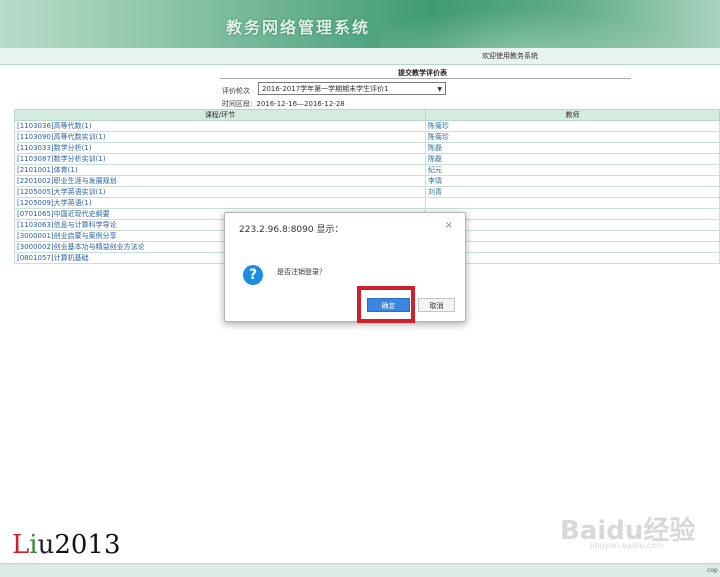  I want to click on table-row: [1103090]高等代数实训(1) 陈菊珍, so click(367, 137).